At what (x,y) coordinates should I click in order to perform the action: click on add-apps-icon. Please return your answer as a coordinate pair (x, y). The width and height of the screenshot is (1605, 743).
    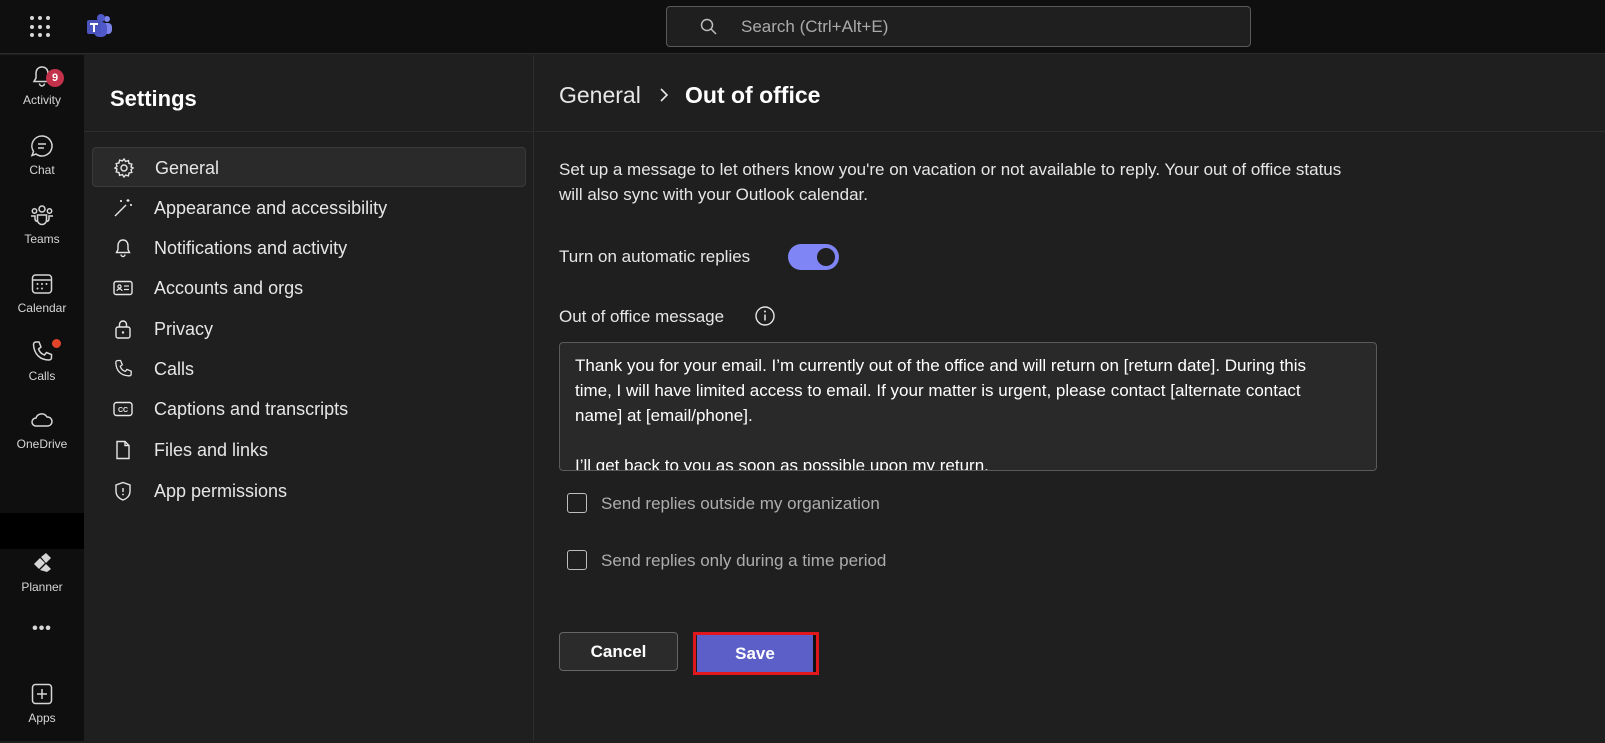
    Looking at the image, I should click on (42, 694).